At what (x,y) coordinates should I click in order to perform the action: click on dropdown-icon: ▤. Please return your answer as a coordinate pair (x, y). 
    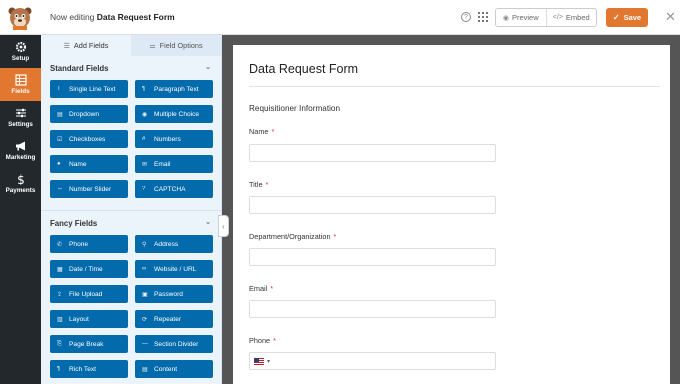
    Looking at the image, I should click on (60, 114).